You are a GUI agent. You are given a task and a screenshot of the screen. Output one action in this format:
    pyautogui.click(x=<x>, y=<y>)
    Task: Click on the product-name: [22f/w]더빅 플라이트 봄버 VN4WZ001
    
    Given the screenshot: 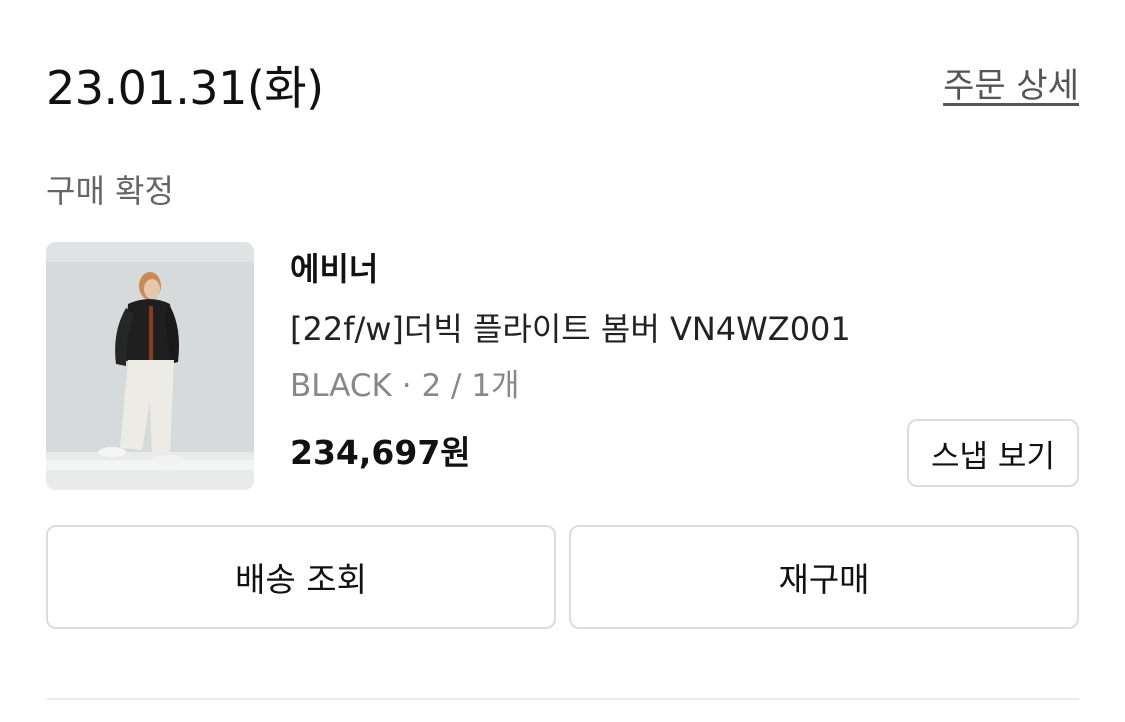 What is the action you would take?
    pyautogui.click(x=570, y=329)
    